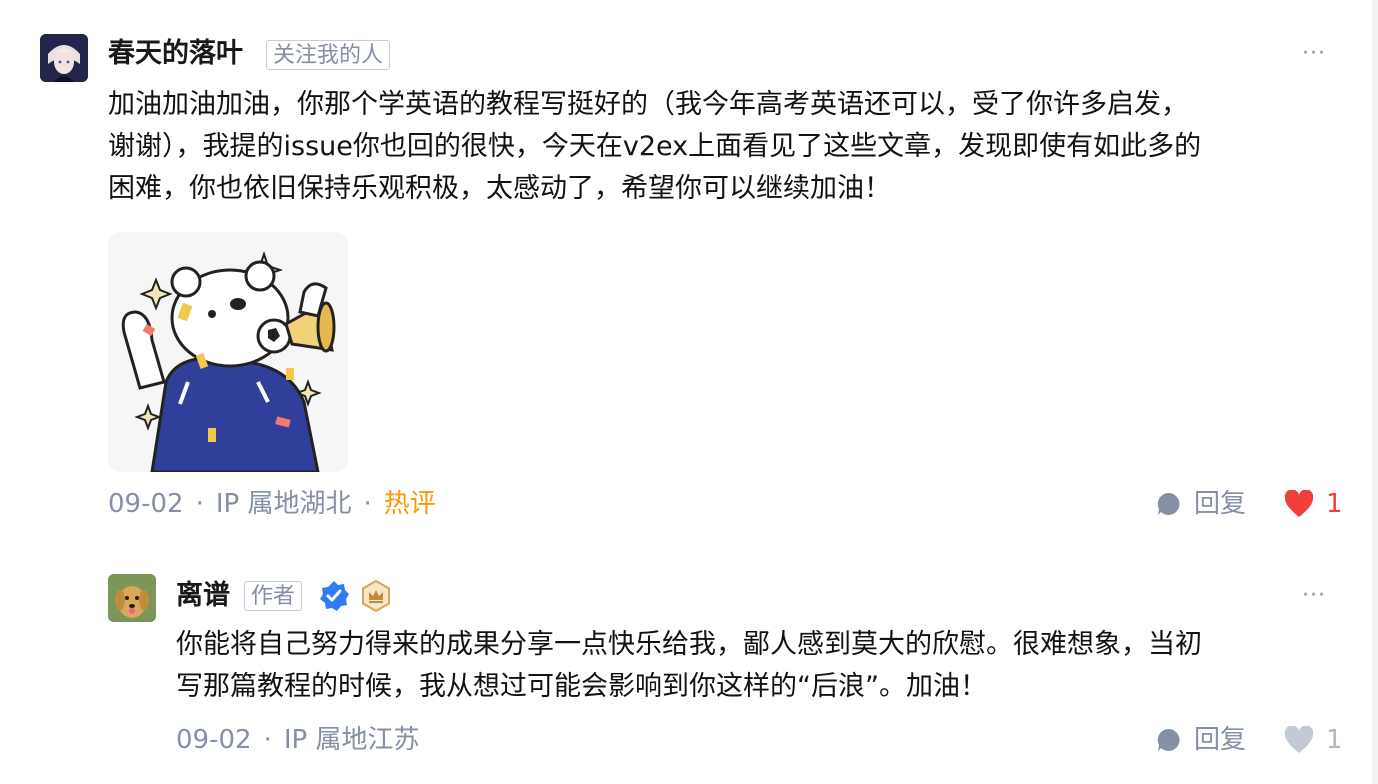  What do you see at coordinates (1299, 739) in the screenshot?
I see `heart-icon` at bounding box center [1299, 739].